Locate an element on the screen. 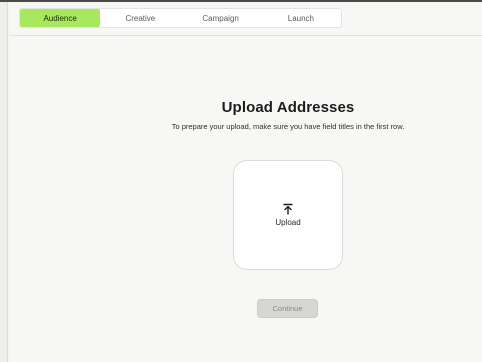 The height and width of the screenshot is (362, 482). upload-arrow-icon is located at coordinates (288, 208).